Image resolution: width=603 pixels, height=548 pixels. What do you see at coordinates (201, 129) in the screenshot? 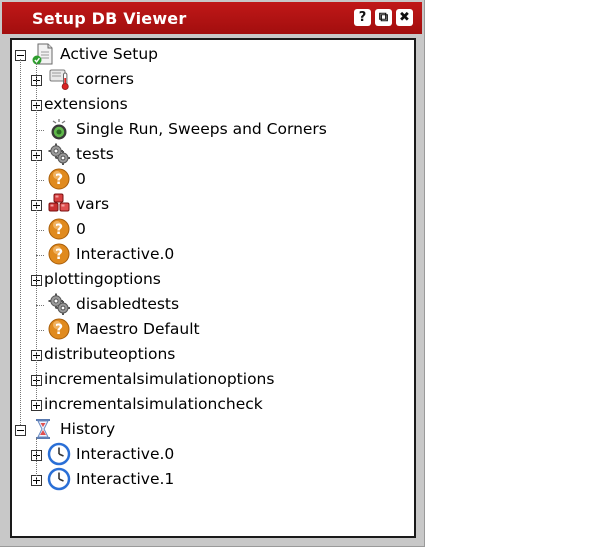
I see `tree-node-single-run-sweeps-and-corners-label: Single Run, Sweeps and Corners` at bounding box center [201, 129].